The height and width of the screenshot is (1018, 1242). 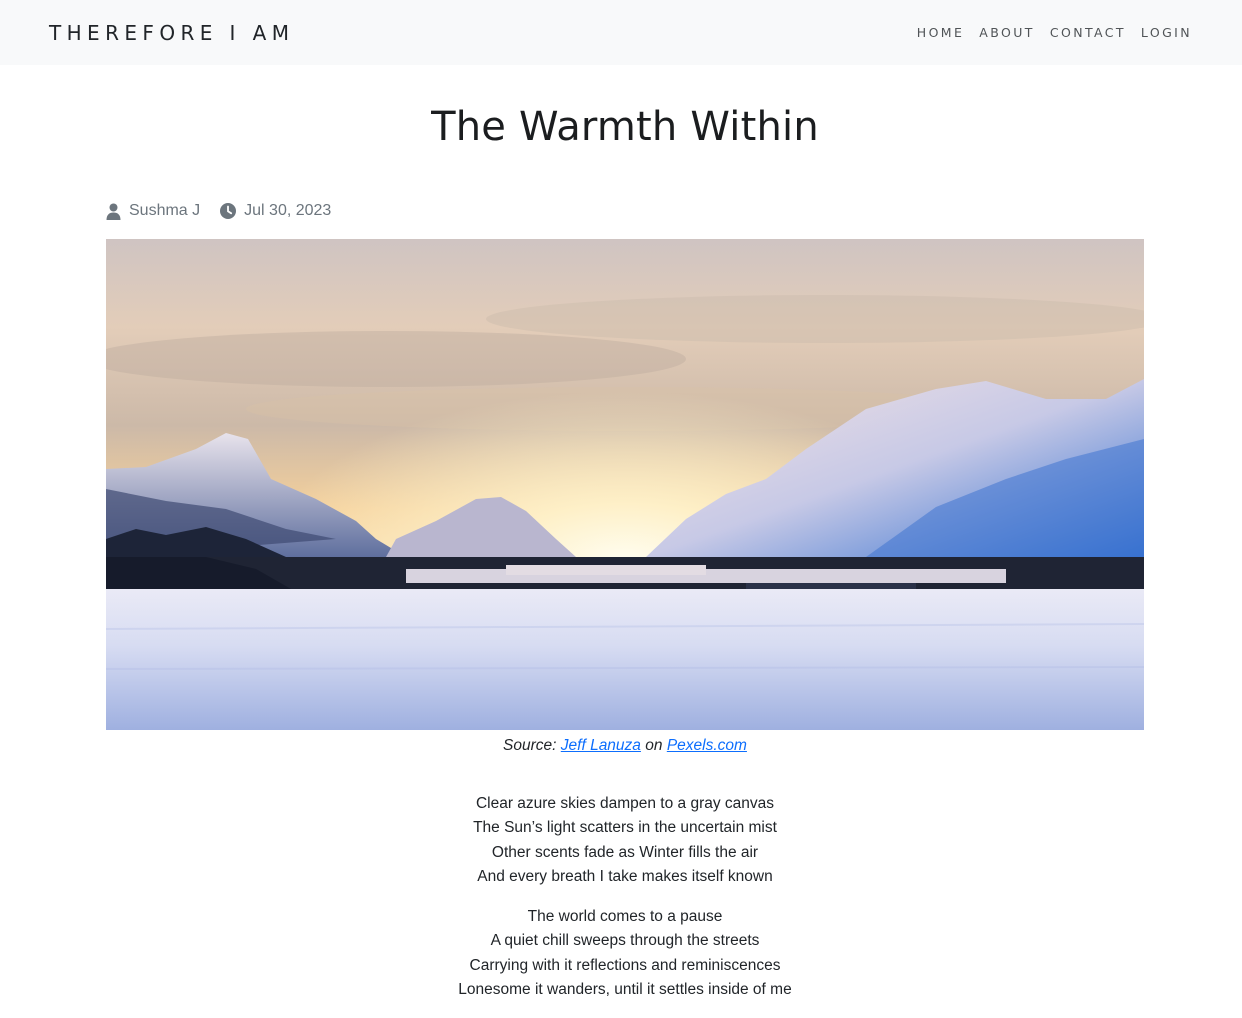 I want to click on post-meta: Sushma J Jul 30, 2023, so click(x=218, y=211).